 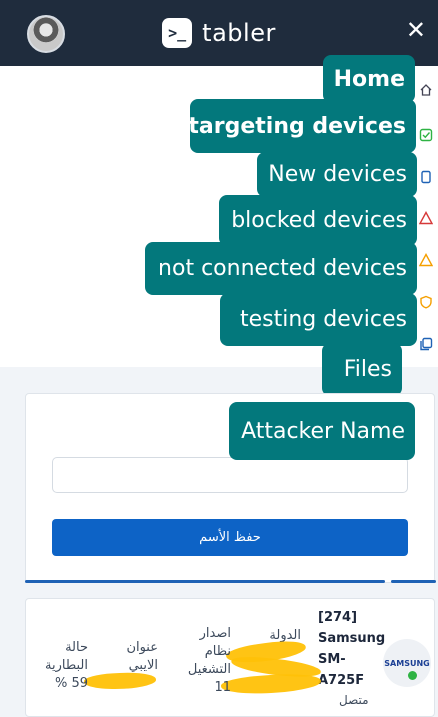 I want to click on battery-label: حالة البطارية, so click(x=66, y=656).